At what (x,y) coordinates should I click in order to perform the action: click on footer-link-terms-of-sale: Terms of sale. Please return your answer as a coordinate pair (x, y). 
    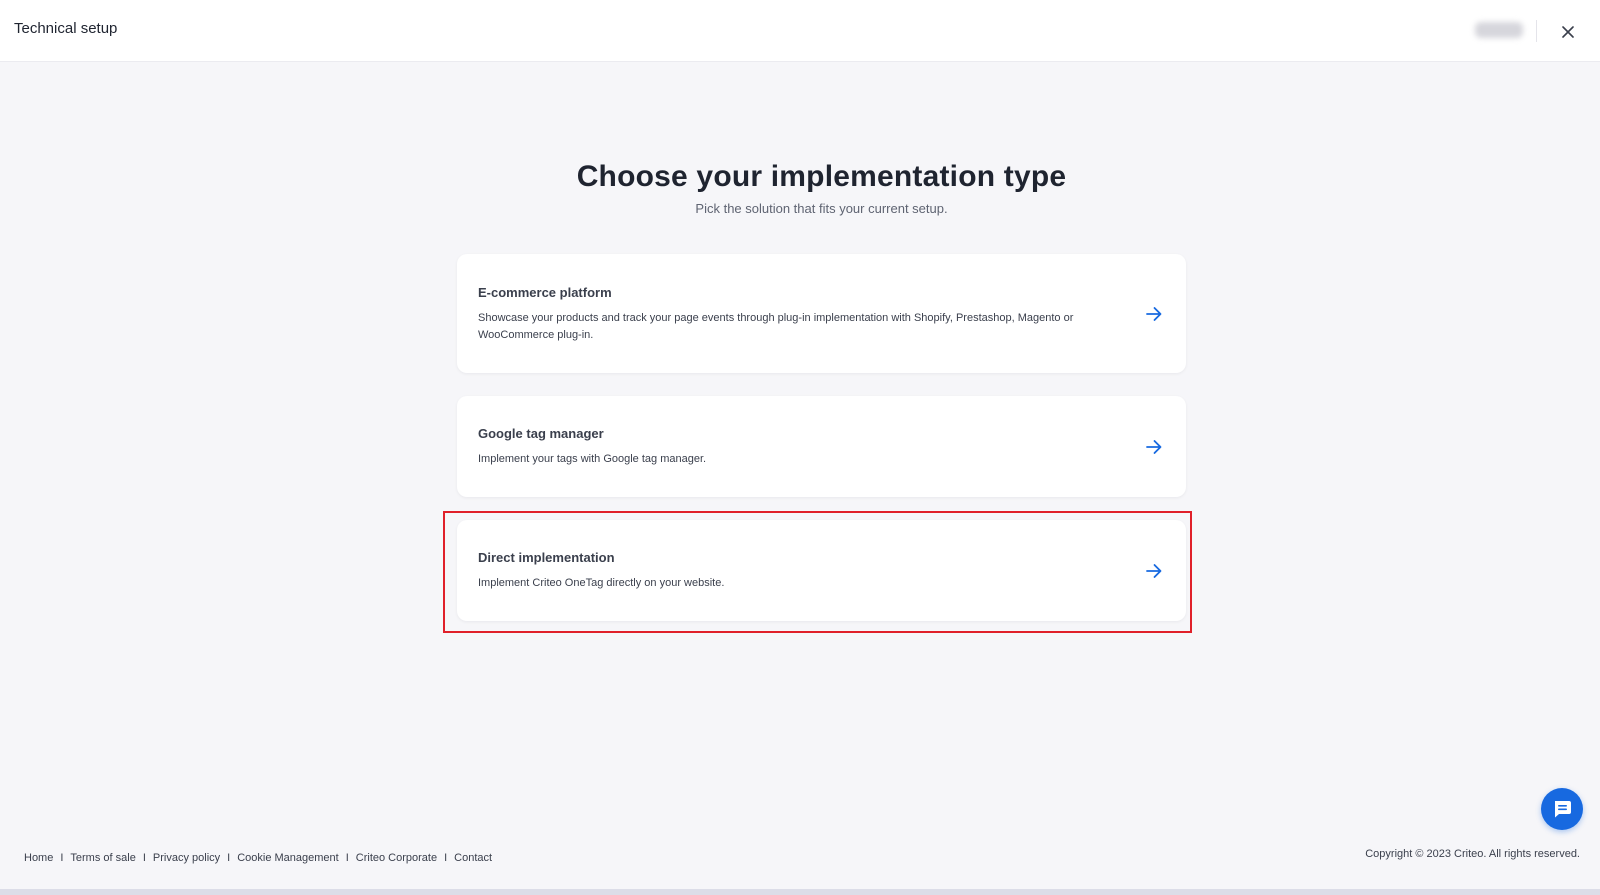
    Looking at the image, I should click on (102, 858).